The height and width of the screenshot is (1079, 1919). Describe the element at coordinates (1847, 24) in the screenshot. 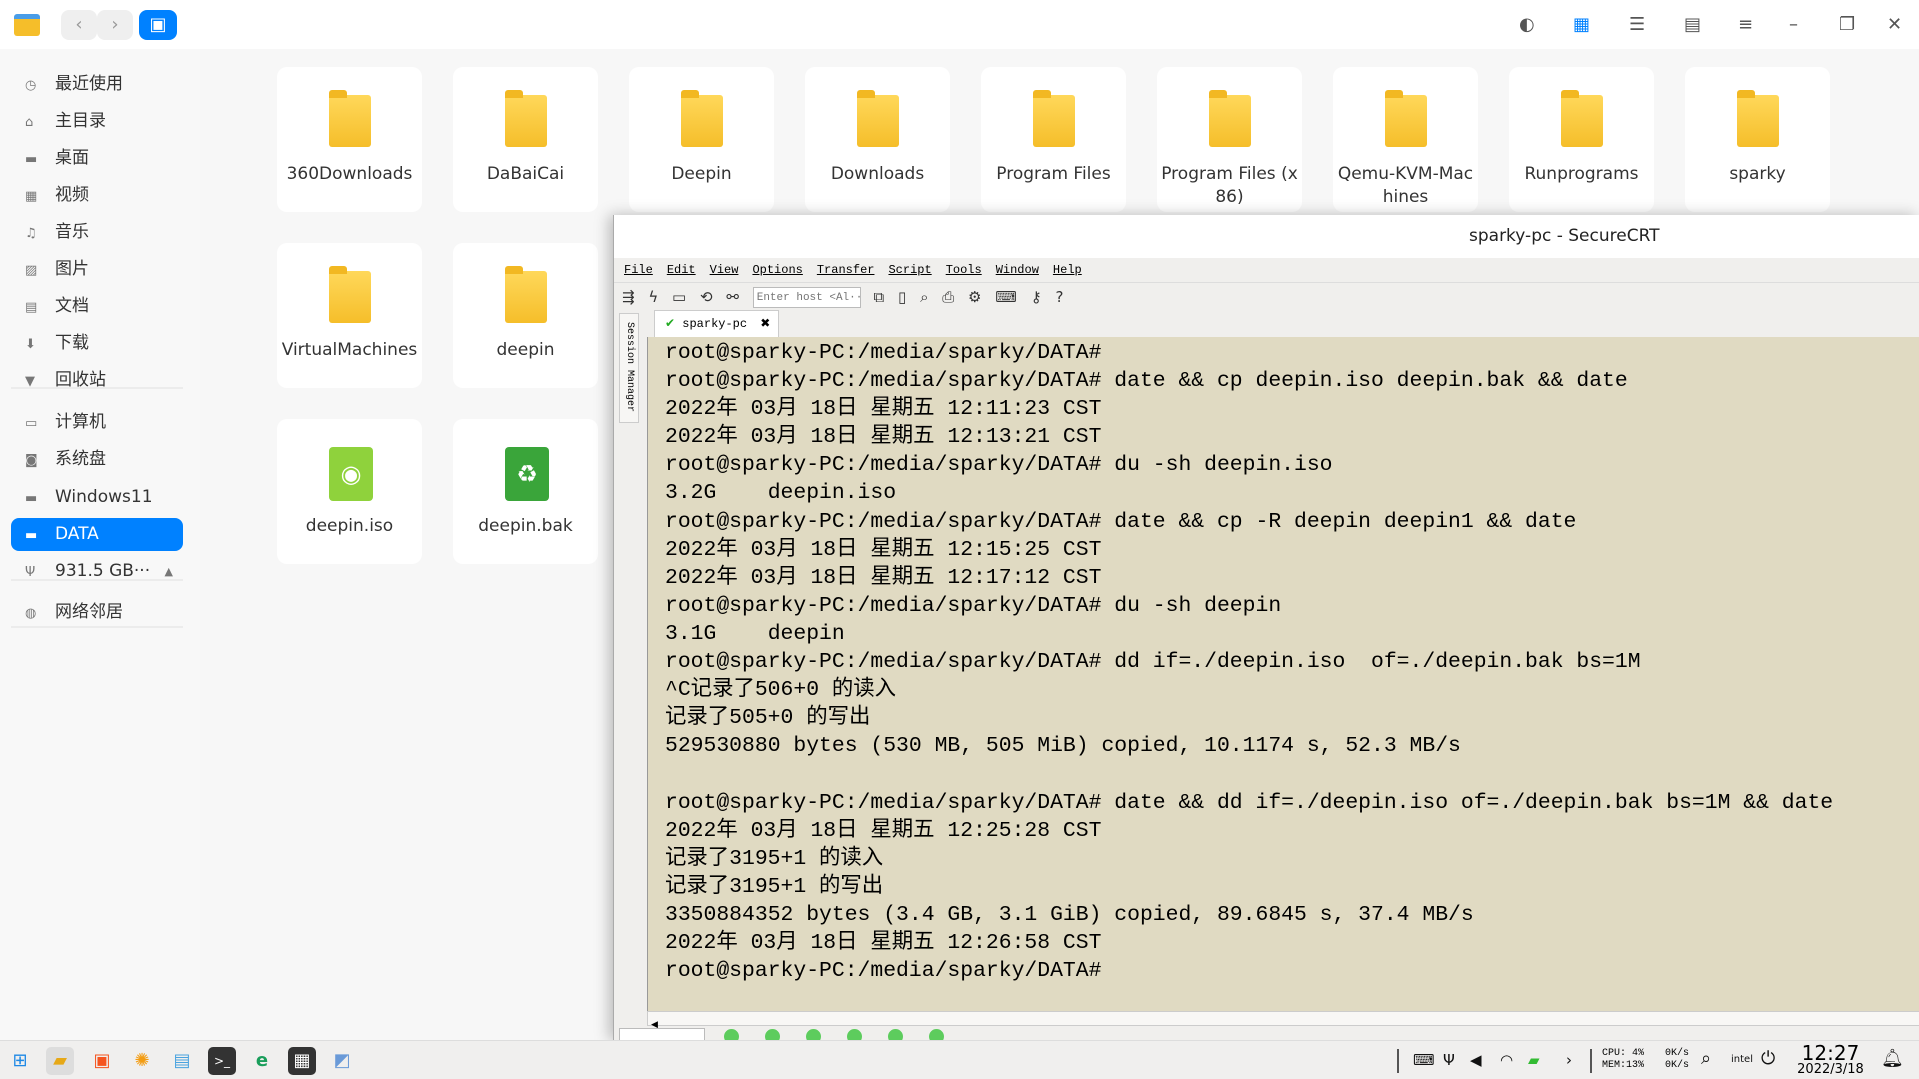

I see `maximize-icon: ❐` at that location.